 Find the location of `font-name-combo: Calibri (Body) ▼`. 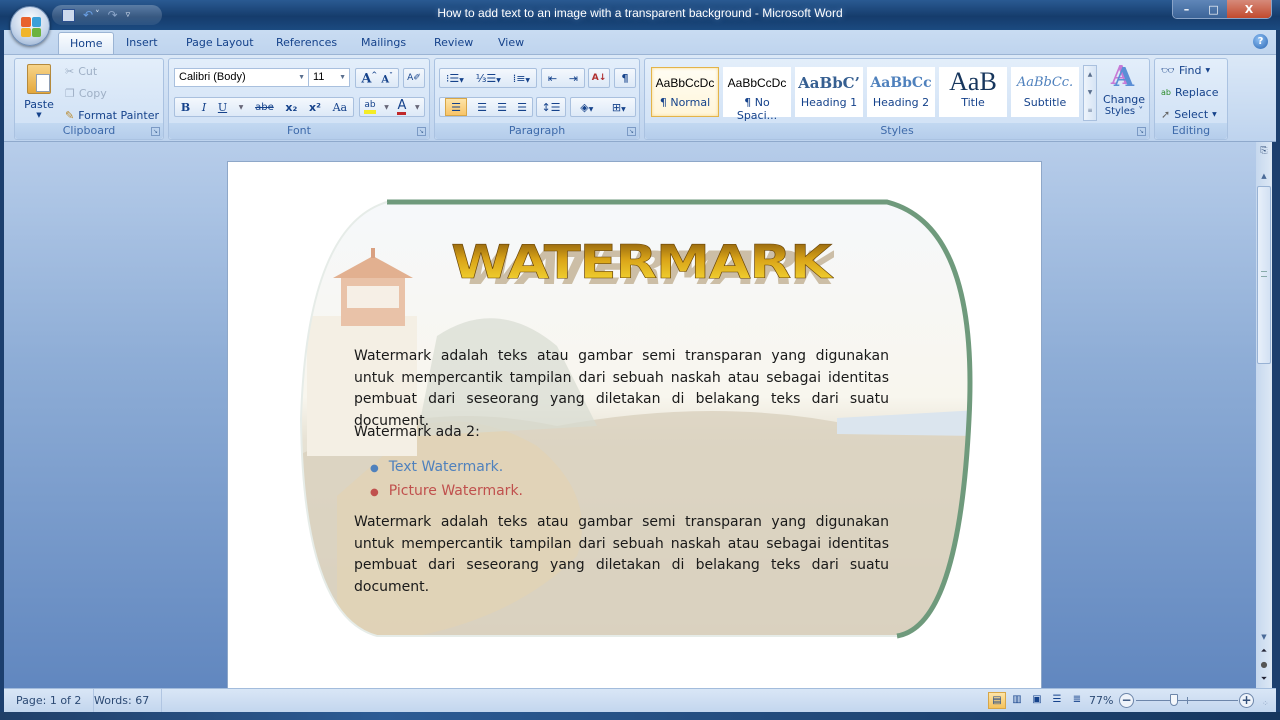

font-name-combo: Calibri (Body) ▼ is located at coordinates (241, 77).